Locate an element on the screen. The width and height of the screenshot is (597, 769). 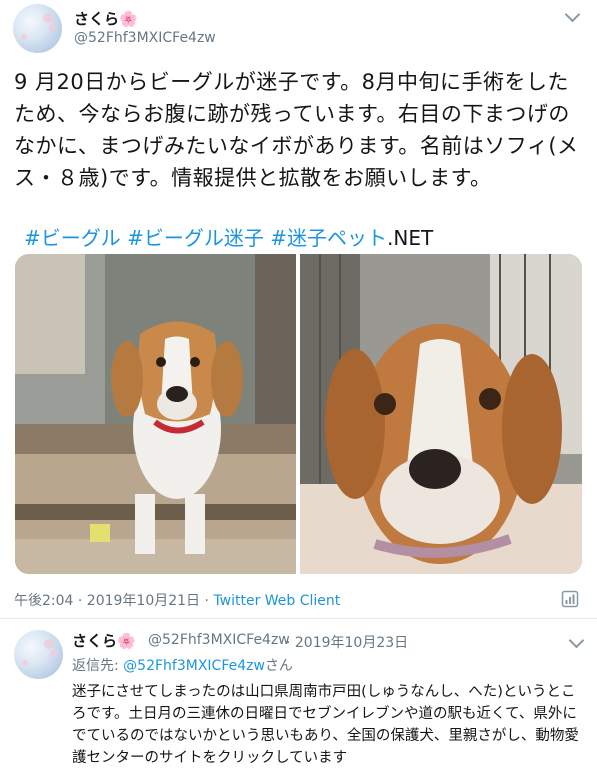
hashtag-line: #ビーグル #ビーグル迷子 #迷子ペット.NET is located at coordinates (228, 238).